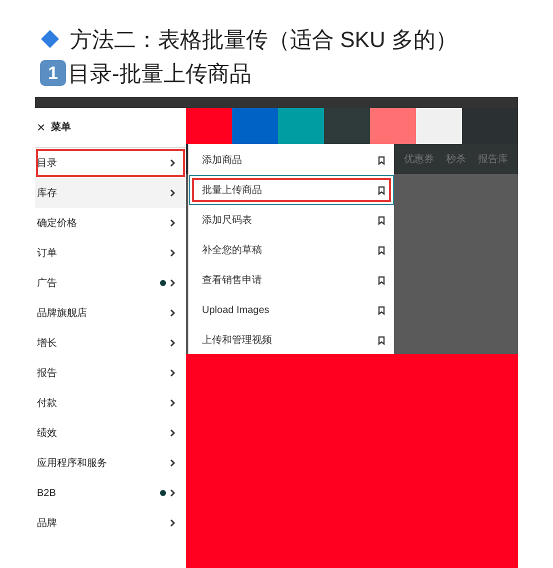 The image size is (553, 568). Describe the element at coordinates (50, 39) in the screenshot. I see `diamond-icon` at that location.